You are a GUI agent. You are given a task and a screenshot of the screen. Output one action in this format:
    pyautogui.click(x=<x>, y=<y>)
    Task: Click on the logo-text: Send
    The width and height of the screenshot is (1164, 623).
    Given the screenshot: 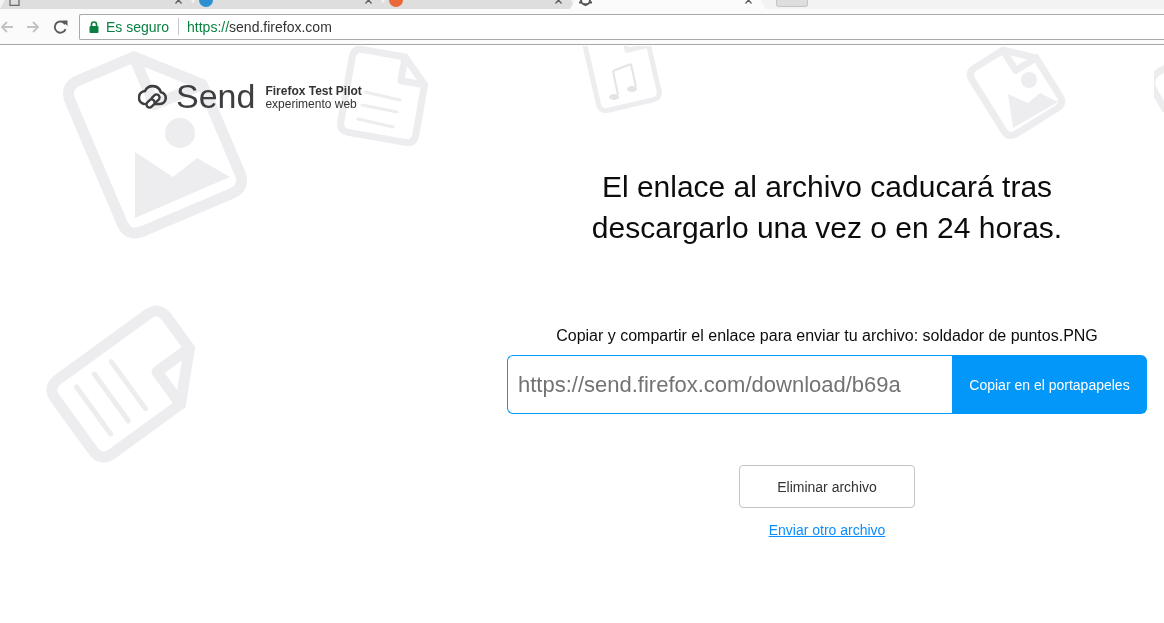 What is the action you would take?
    pyautogui.click(x=216, y=96)
    